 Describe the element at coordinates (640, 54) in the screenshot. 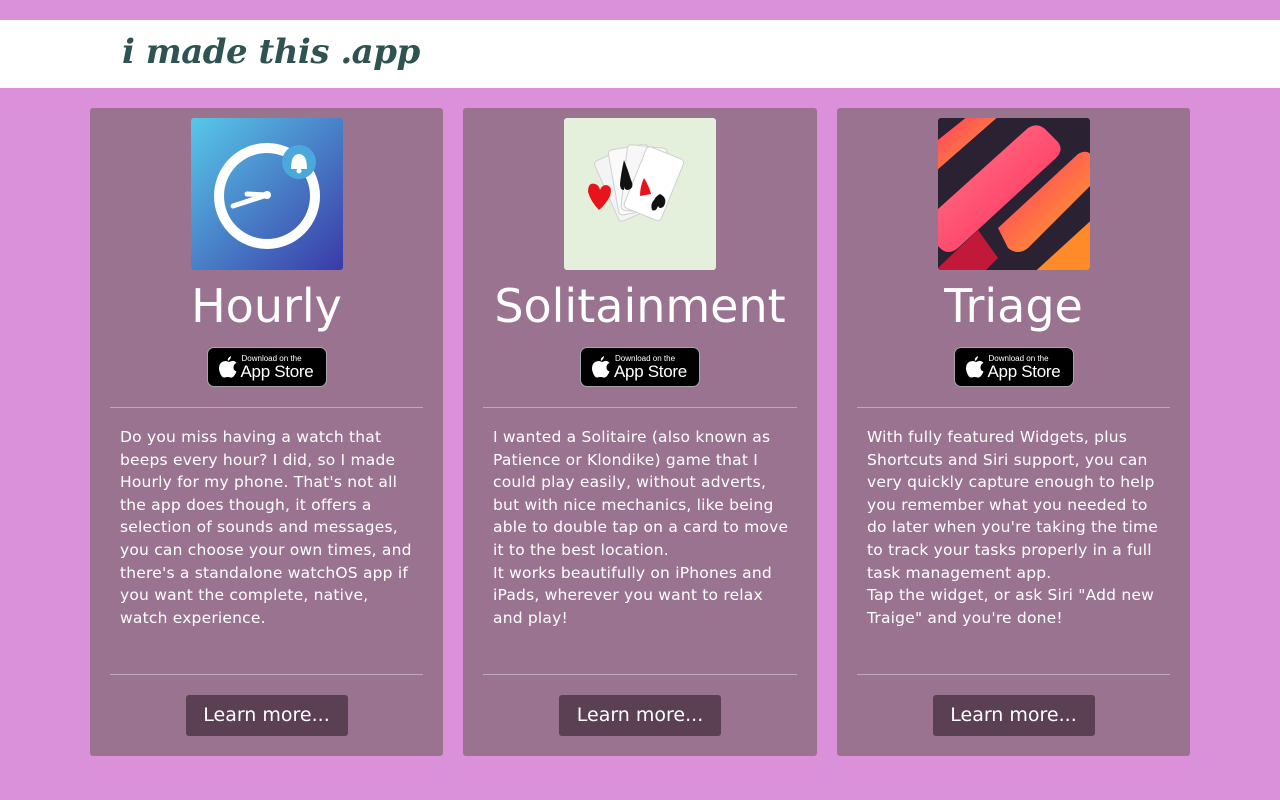

I see `site-header: i made this .app` at that location.